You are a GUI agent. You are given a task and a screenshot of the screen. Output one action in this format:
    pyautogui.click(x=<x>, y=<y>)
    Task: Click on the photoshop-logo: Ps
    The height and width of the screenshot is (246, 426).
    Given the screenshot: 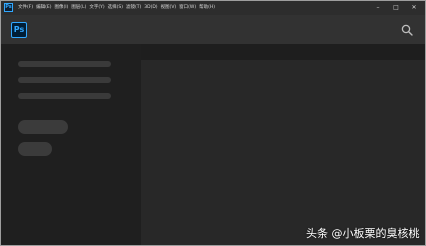 What is the action you would take?
    pyautogui.click(x=19, y=30)
    